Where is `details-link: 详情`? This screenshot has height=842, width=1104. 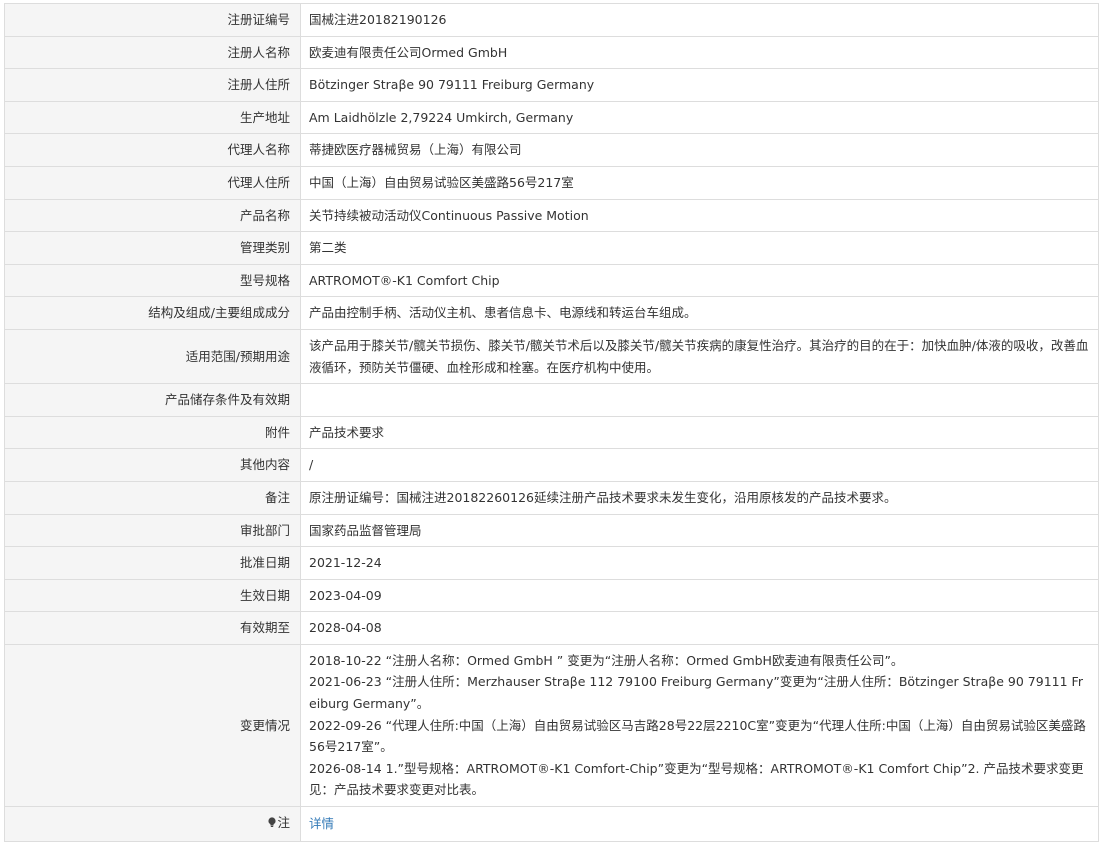 details-link: 详情 is located at coordinates (321, 823).